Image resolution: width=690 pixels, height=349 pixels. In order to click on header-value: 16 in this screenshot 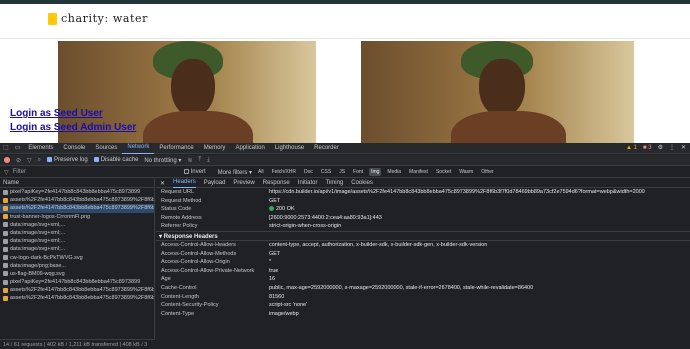, I will do `click(272, 279)`.